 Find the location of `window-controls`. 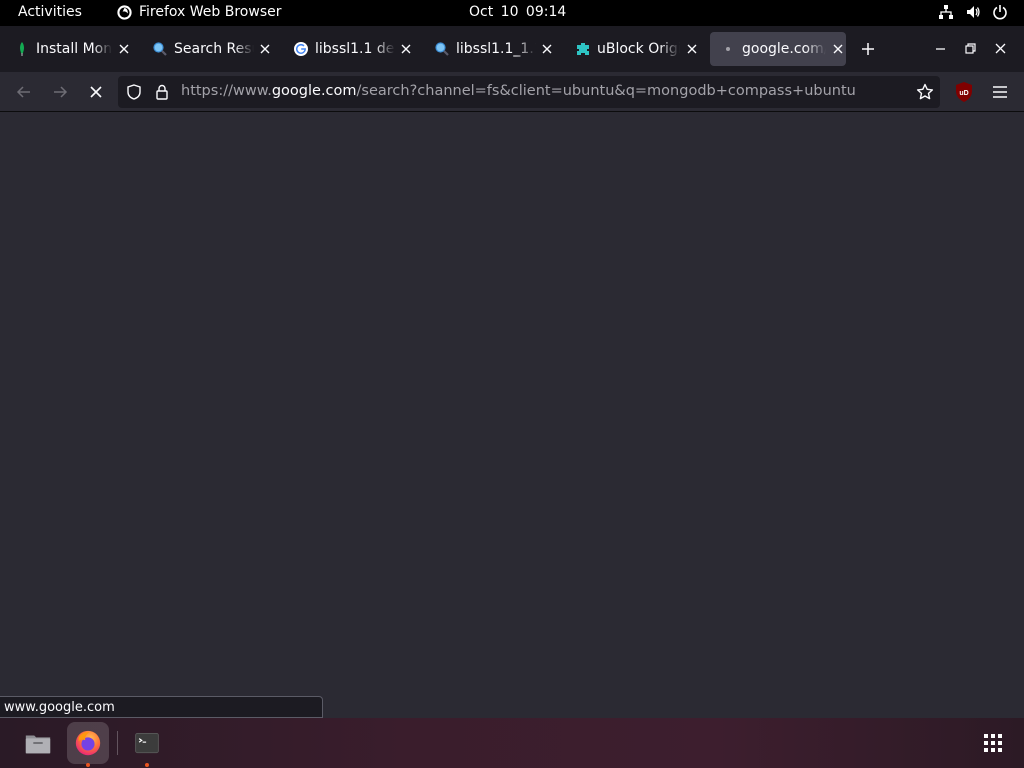

window-controls is located at coordinates (970, 48).